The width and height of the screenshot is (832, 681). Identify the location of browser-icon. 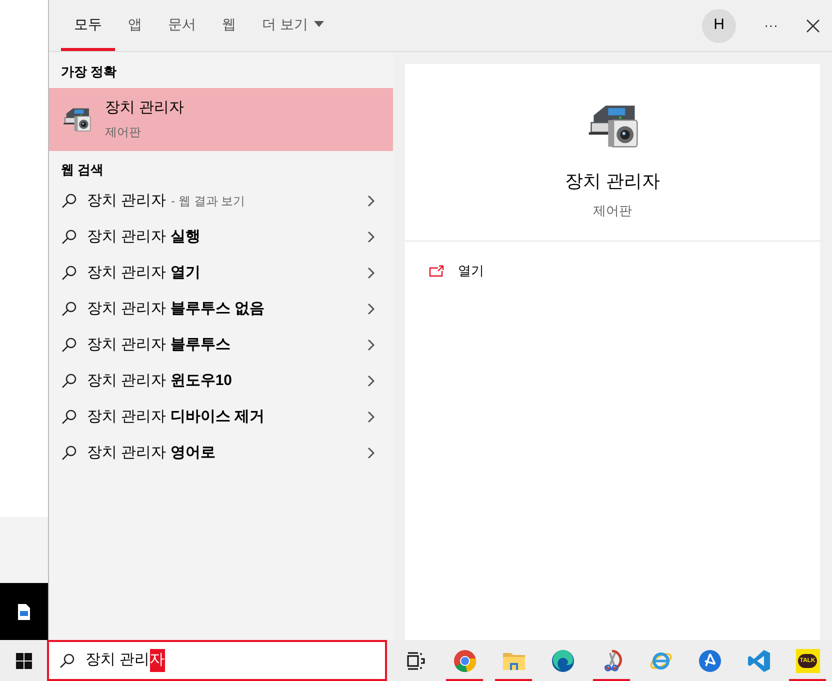
(464, 660).